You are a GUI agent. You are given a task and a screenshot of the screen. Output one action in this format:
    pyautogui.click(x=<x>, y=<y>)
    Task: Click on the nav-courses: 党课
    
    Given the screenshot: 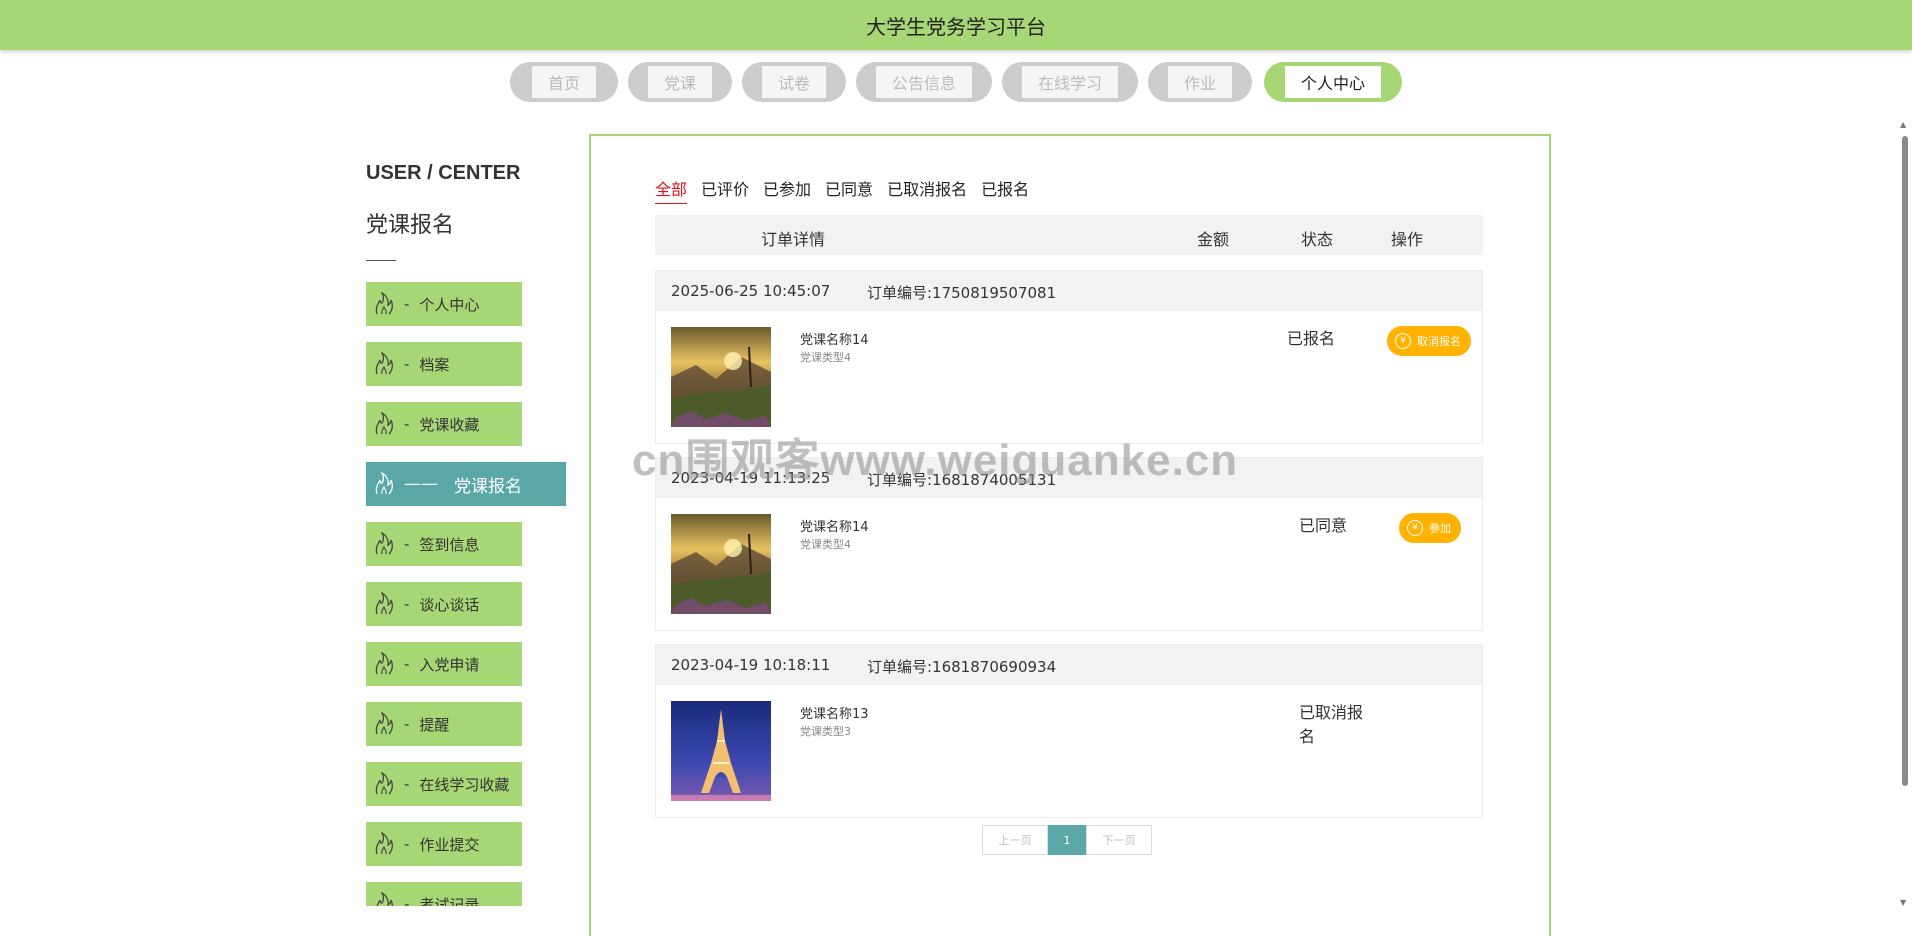 What is the action you would take?
    pyautogui.click(x=680, y=82)
    